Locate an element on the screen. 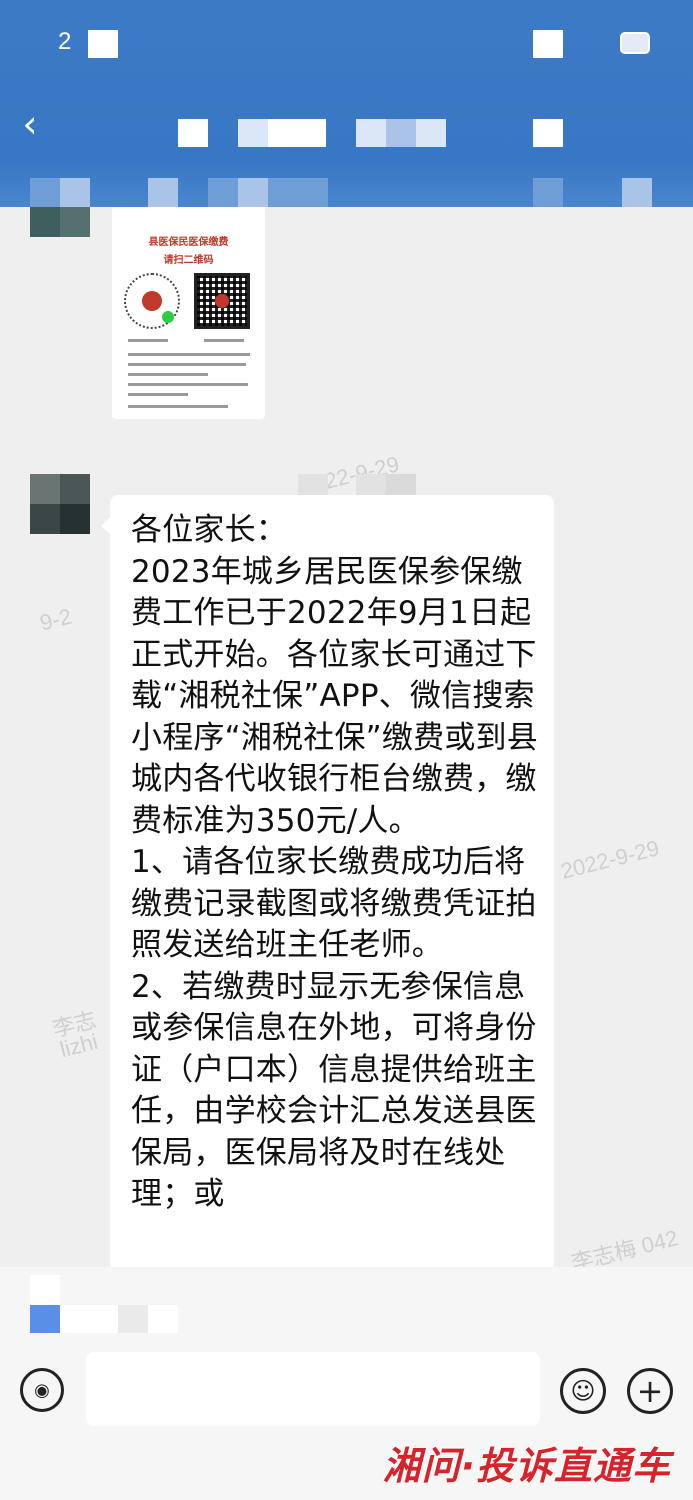 This screenshot has height=1500, width=693. watermark: 2022-9-29 is located at coordinates (610, 859).